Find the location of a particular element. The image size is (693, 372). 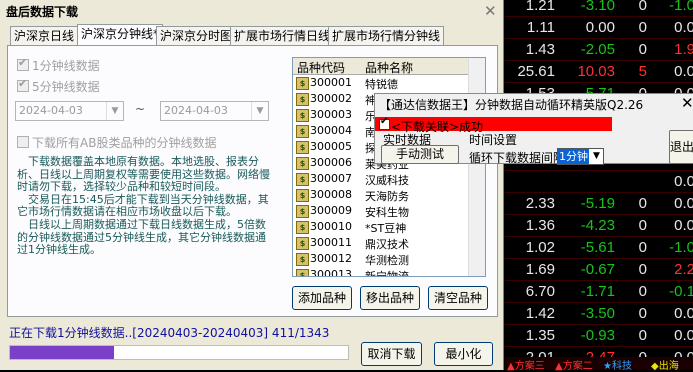

quote-row: 1.36 -4.23 0 0.0 is located at coordinates (599, 225).